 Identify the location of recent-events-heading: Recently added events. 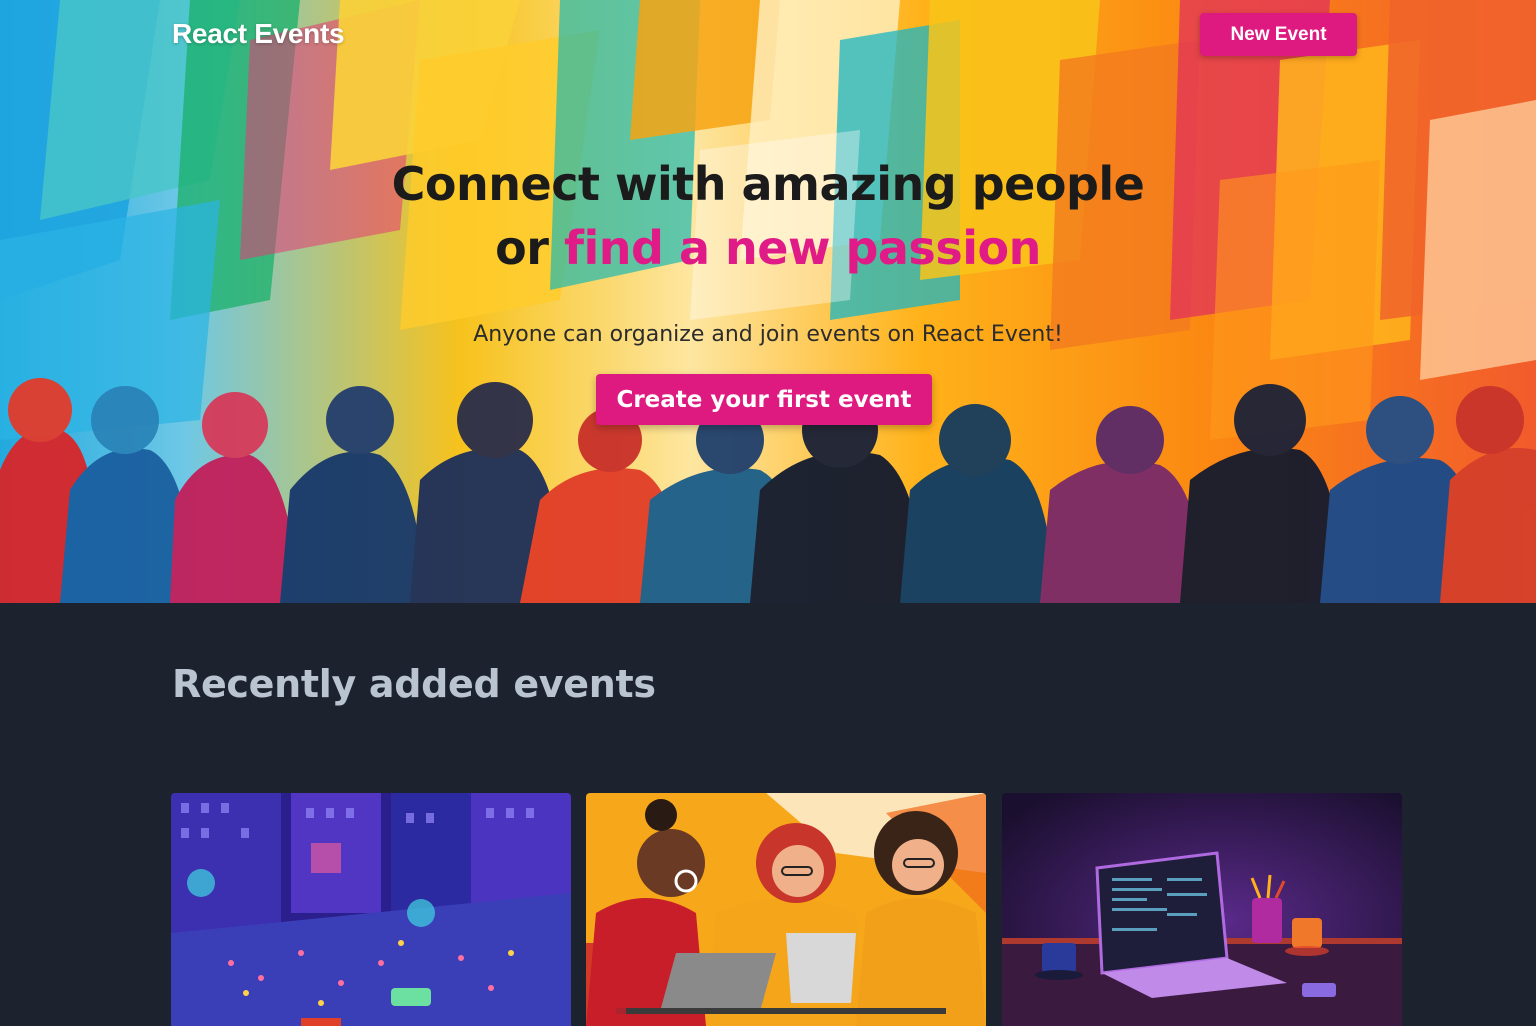
(414, 684).